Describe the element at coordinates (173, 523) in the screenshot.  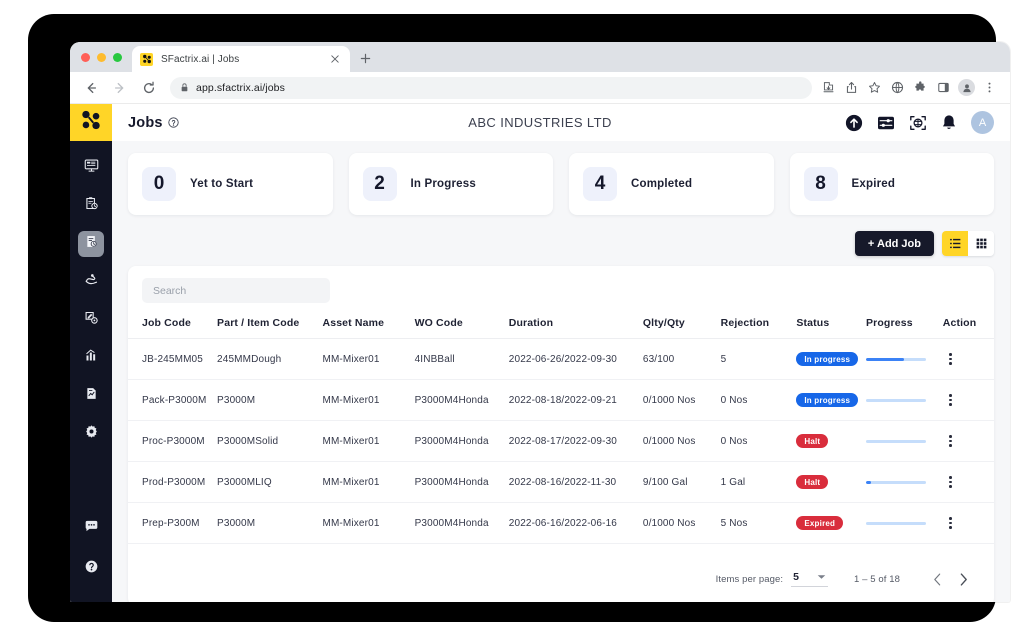
I see `job-code-cell: Prep-P300M` at that location.